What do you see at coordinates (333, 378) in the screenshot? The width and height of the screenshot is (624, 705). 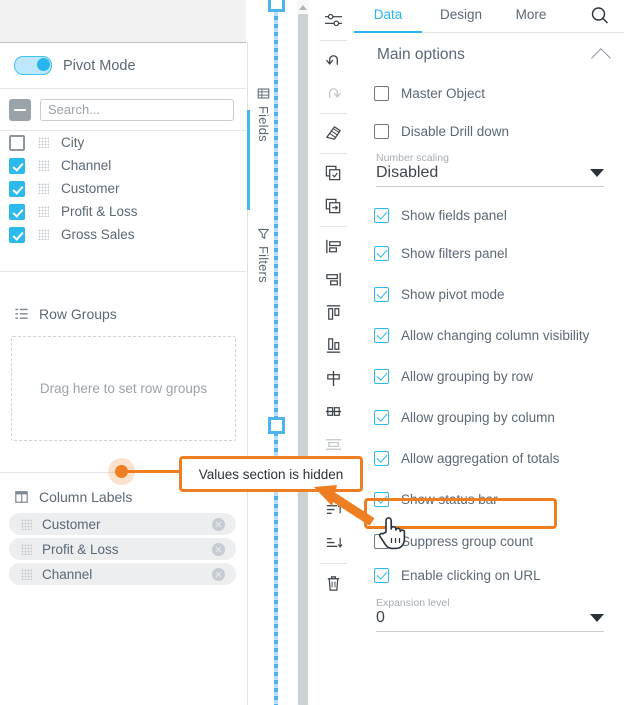 I see `distribute-vertical-icon` at bounding box center [333, 378].